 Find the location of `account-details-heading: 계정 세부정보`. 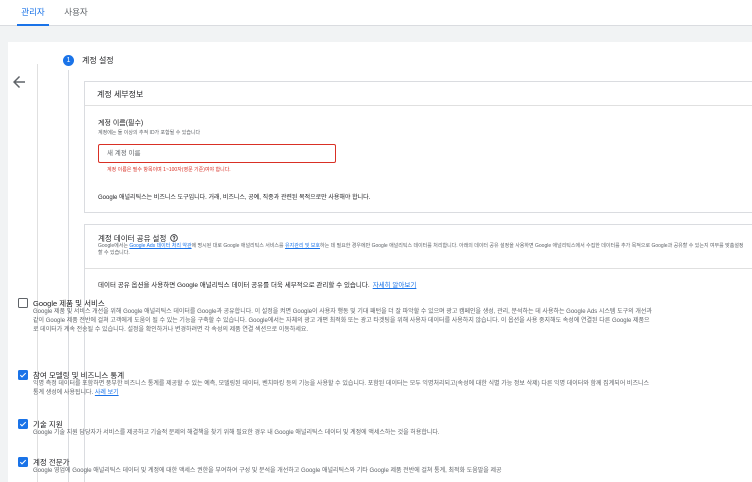

account-details-heading: 계정 세부정보 is located at coordinates (120, 94).